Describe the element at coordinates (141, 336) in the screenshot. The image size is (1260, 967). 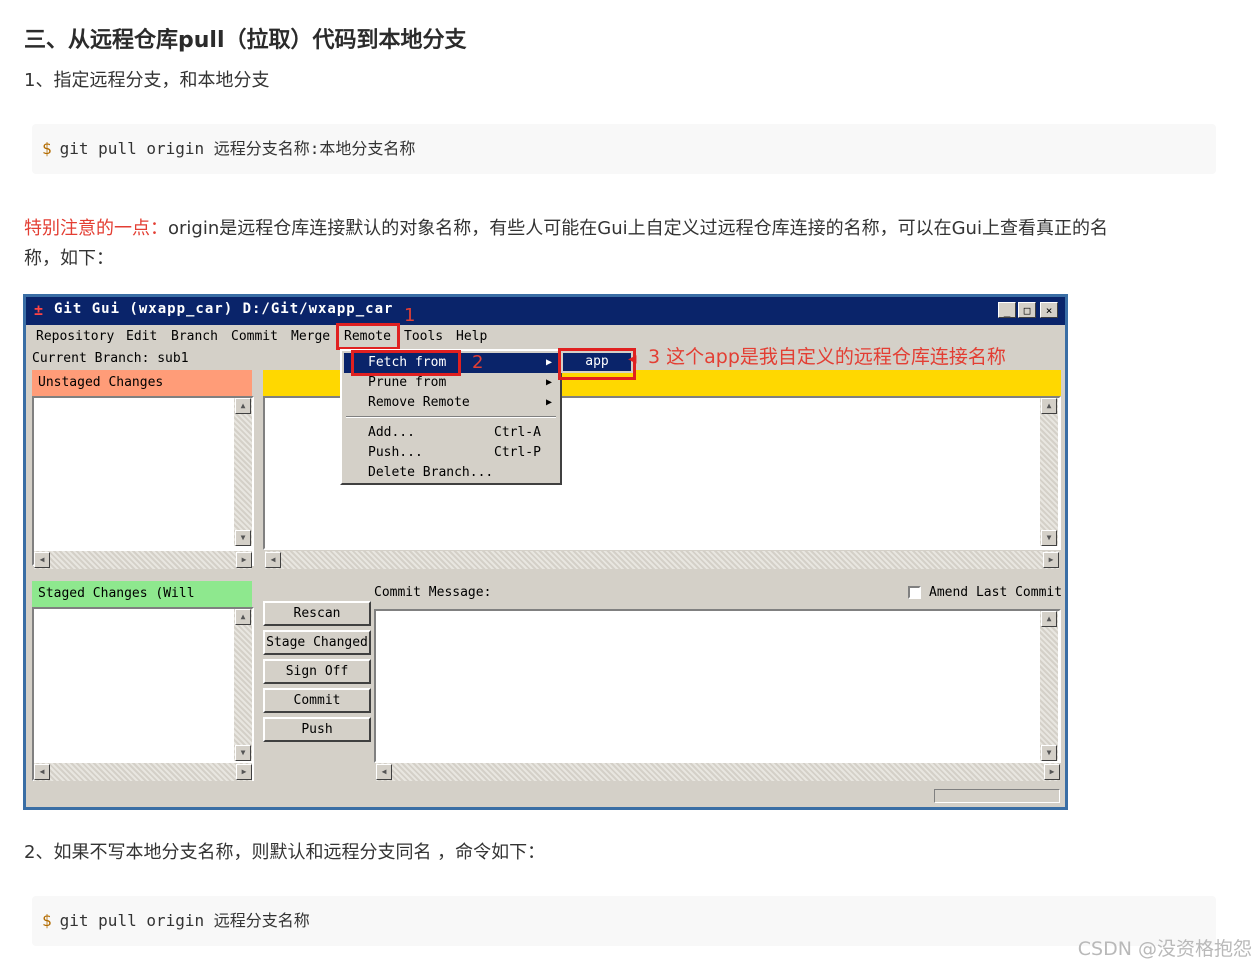
I see `menu-edit: Edit` at that location.